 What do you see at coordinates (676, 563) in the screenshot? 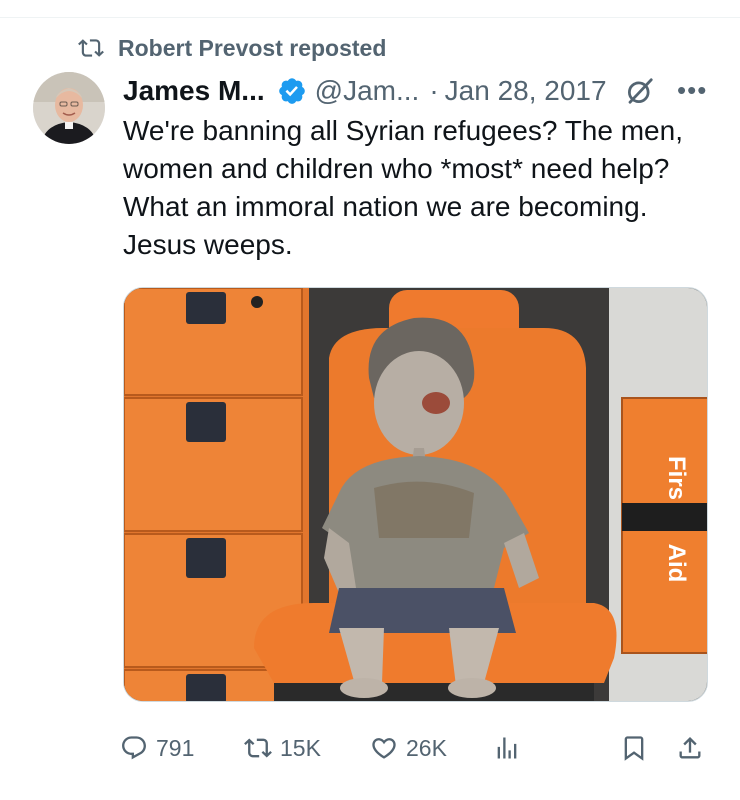
I see `svg-text: Aid` at bounding box center [676, 563].